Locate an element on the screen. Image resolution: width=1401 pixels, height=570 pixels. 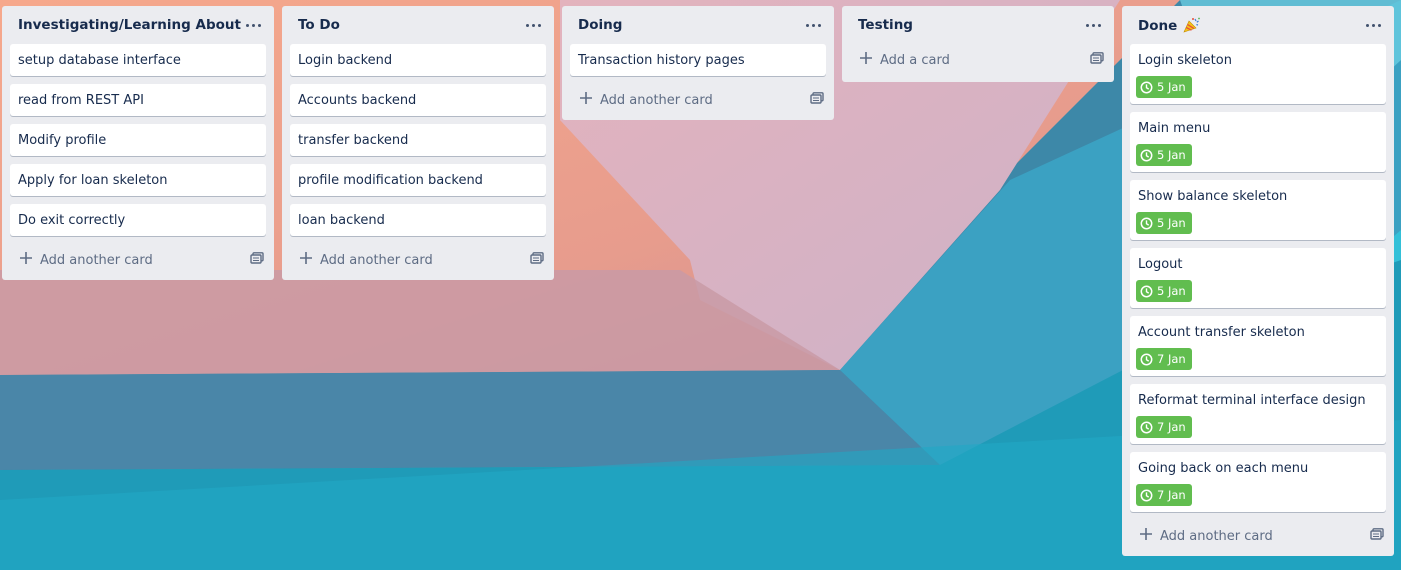
card-title: Login backend is located at coordinates (345, 60).